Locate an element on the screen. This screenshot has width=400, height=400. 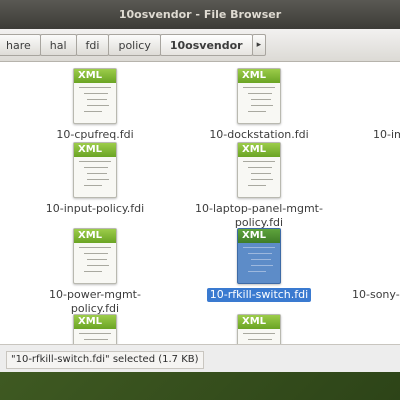
file-item: XML 10-input-policy.fdi is located at coordinates (95, 179).